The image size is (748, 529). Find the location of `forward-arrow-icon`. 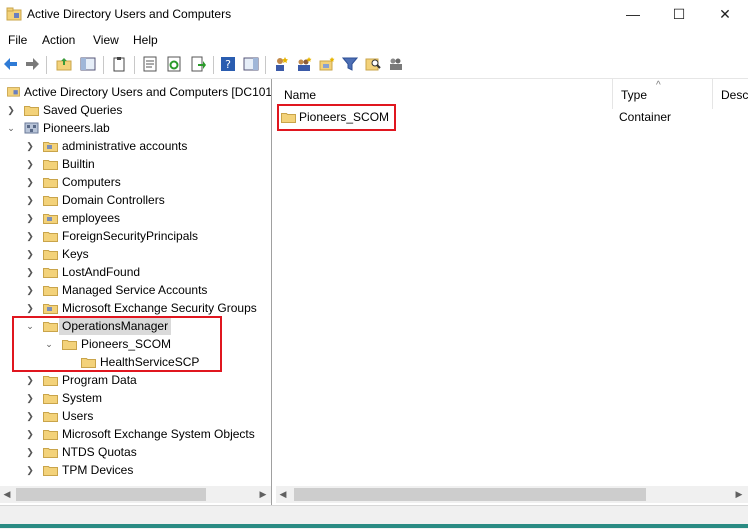

forward-arrow-icon is located at coordinates (32, 64).